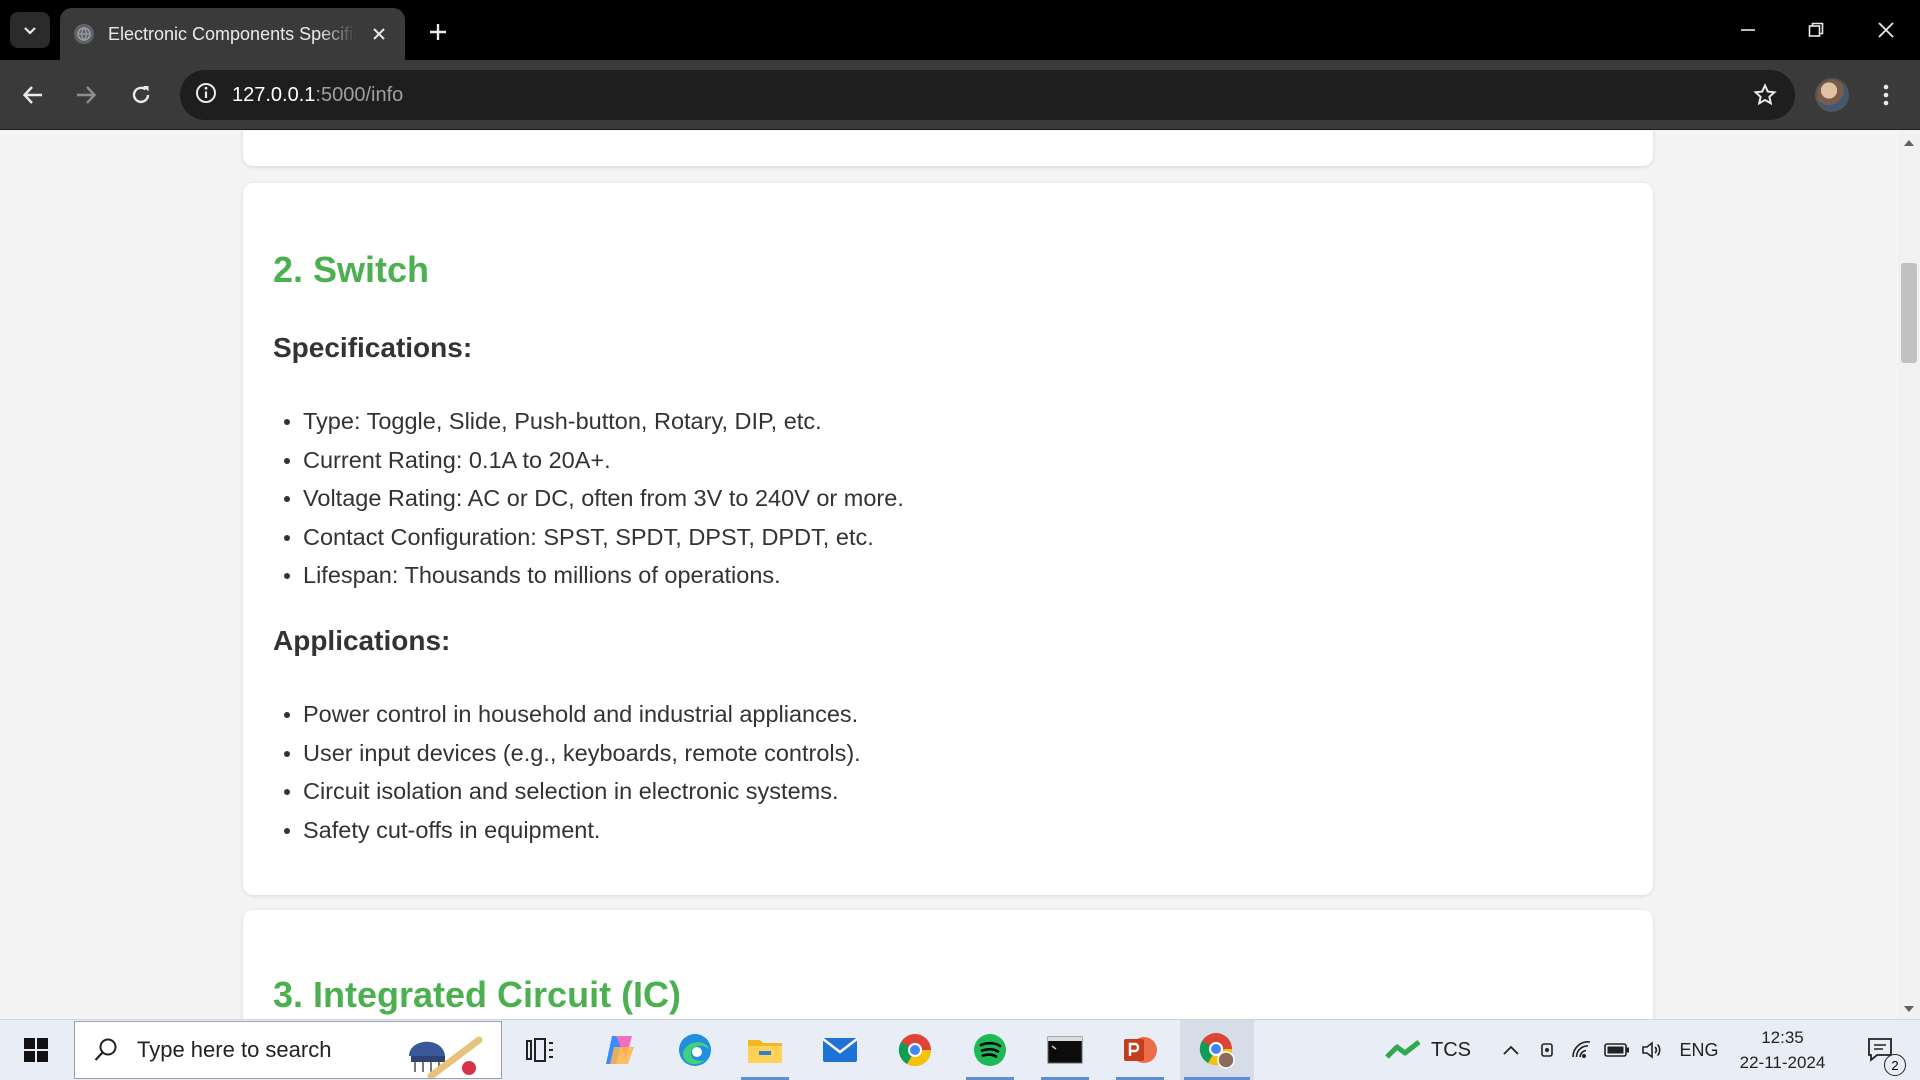 This screenshot has height=1080, width=1920. I want to click on task-view-button, so click(540, 1050).